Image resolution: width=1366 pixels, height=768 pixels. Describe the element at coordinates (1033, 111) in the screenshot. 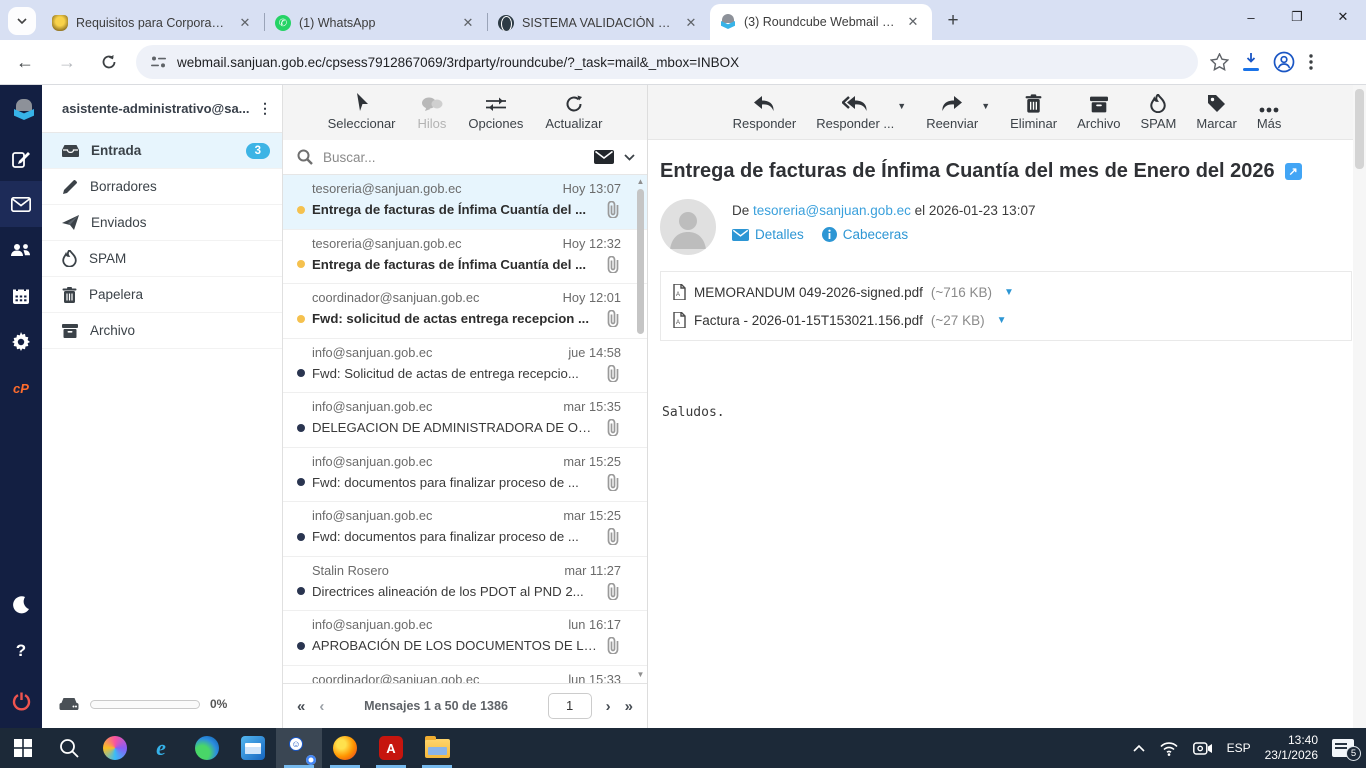

I see `delete-button: Eliminar` at that location.